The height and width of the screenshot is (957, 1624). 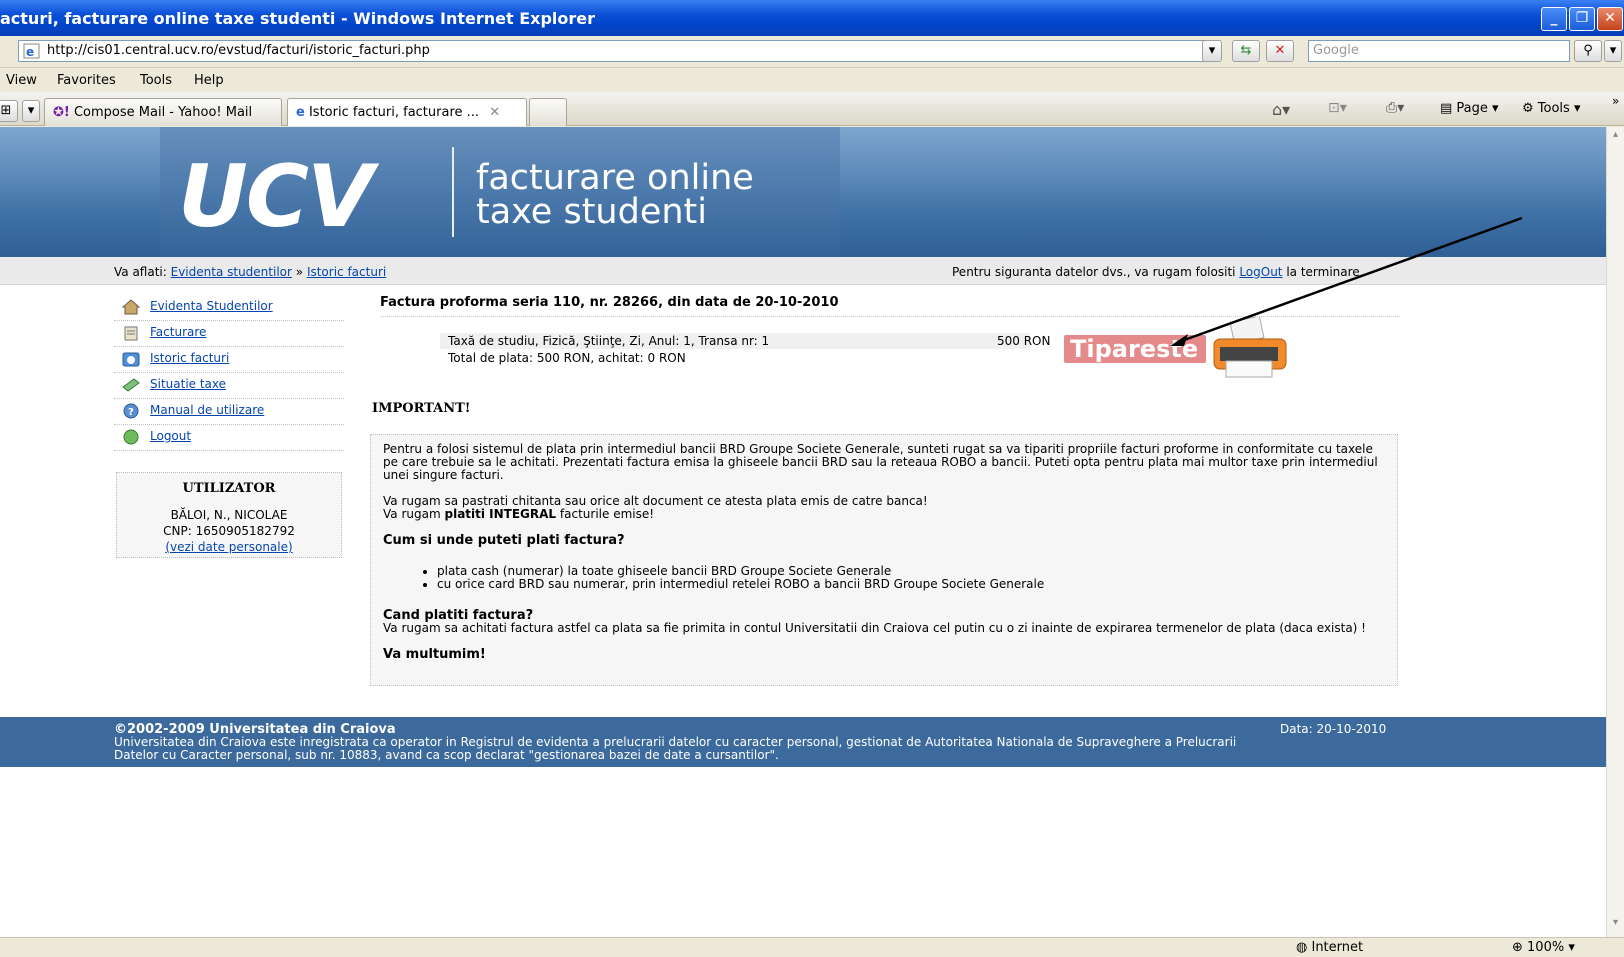 What do you see at coordinates (1554, 19) in the screenshot?
I see `minimize-button: _` at bounding box center [1554, 19].